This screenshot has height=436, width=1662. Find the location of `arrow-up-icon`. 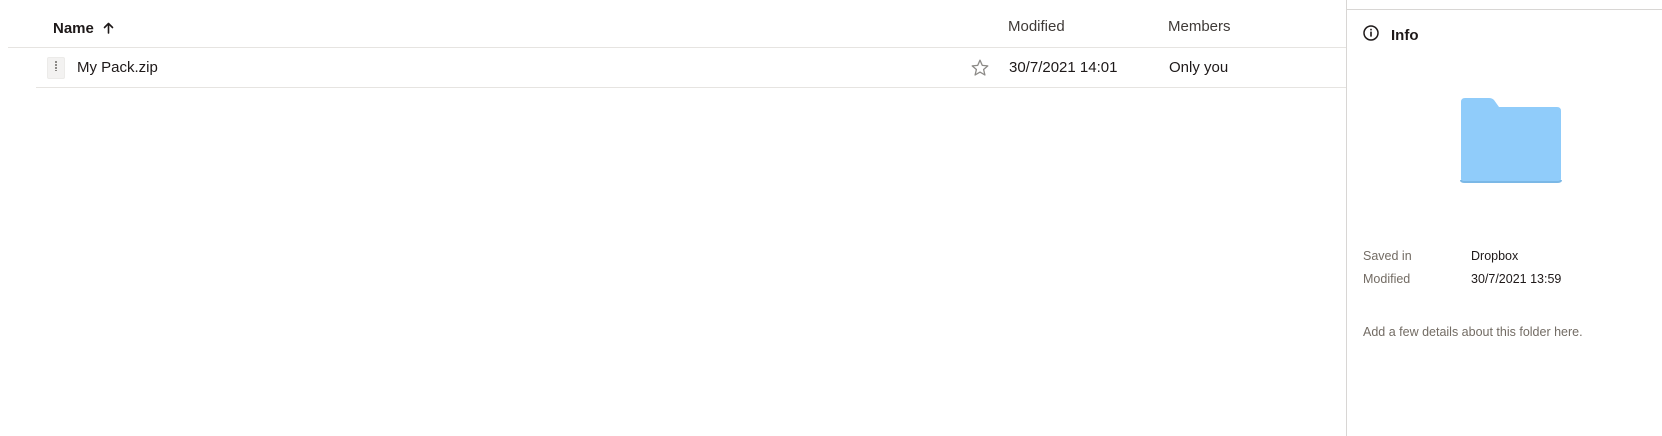

arrow-up-icon is located at coordinates (108, 28).